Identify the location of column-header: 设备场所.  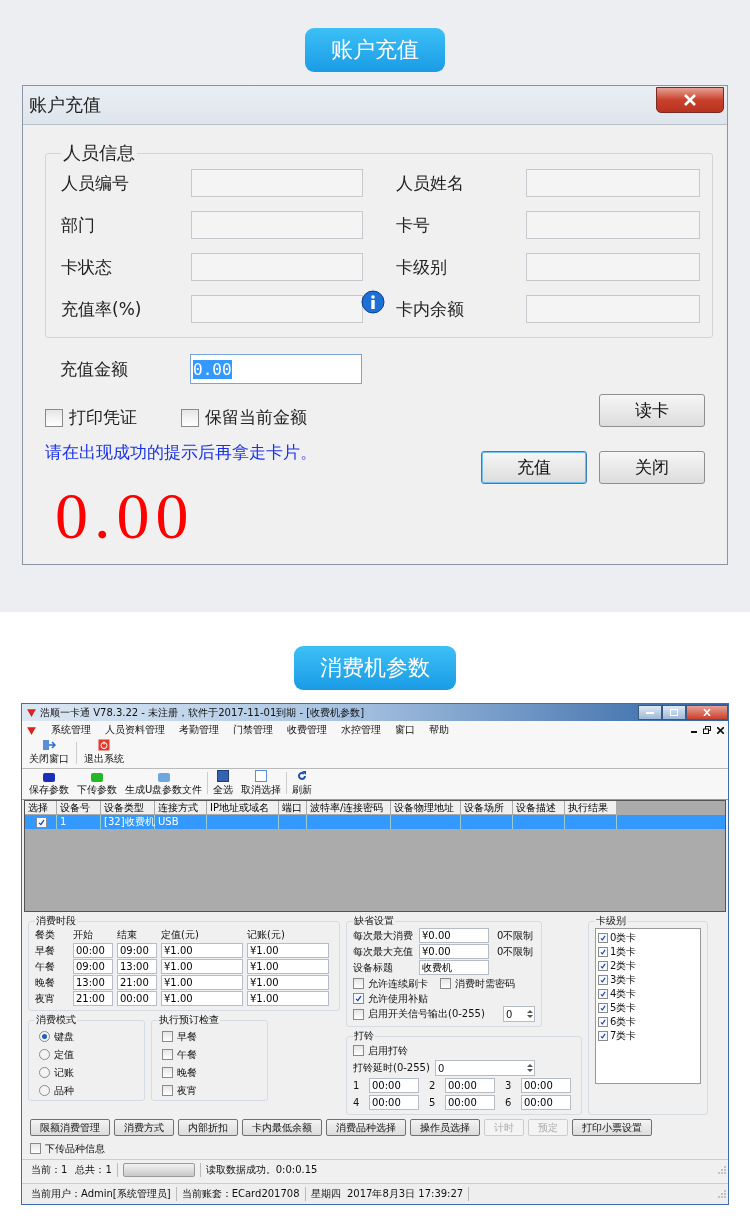
(487, 808).